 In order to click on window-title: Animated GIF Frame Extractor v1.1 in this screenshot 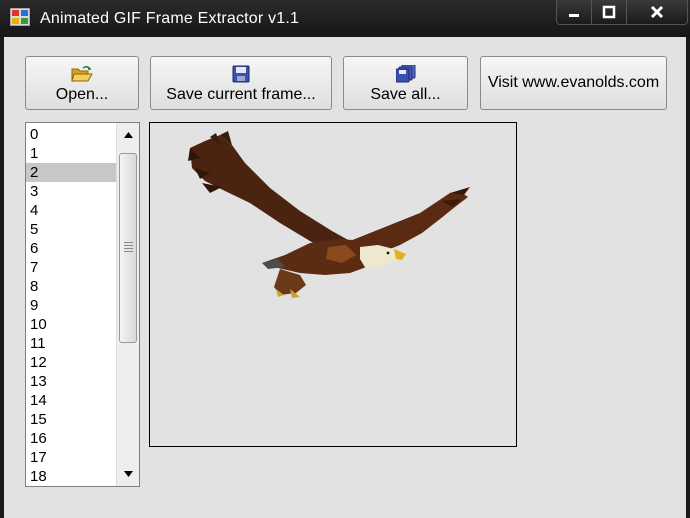, I will do `click(170, 18)`.